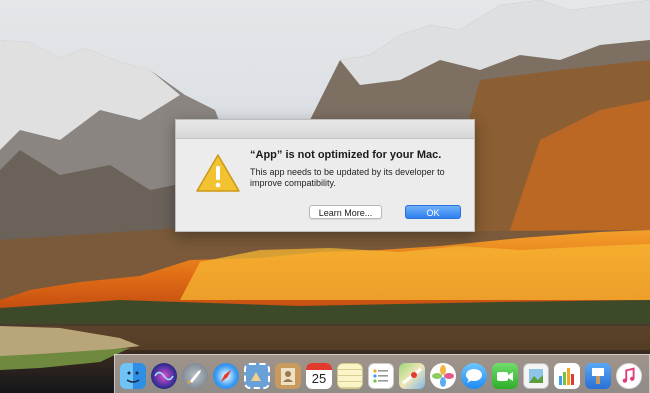 This screenshot has width=650, height=393. I want to click on map-icon, so click(412, 376).